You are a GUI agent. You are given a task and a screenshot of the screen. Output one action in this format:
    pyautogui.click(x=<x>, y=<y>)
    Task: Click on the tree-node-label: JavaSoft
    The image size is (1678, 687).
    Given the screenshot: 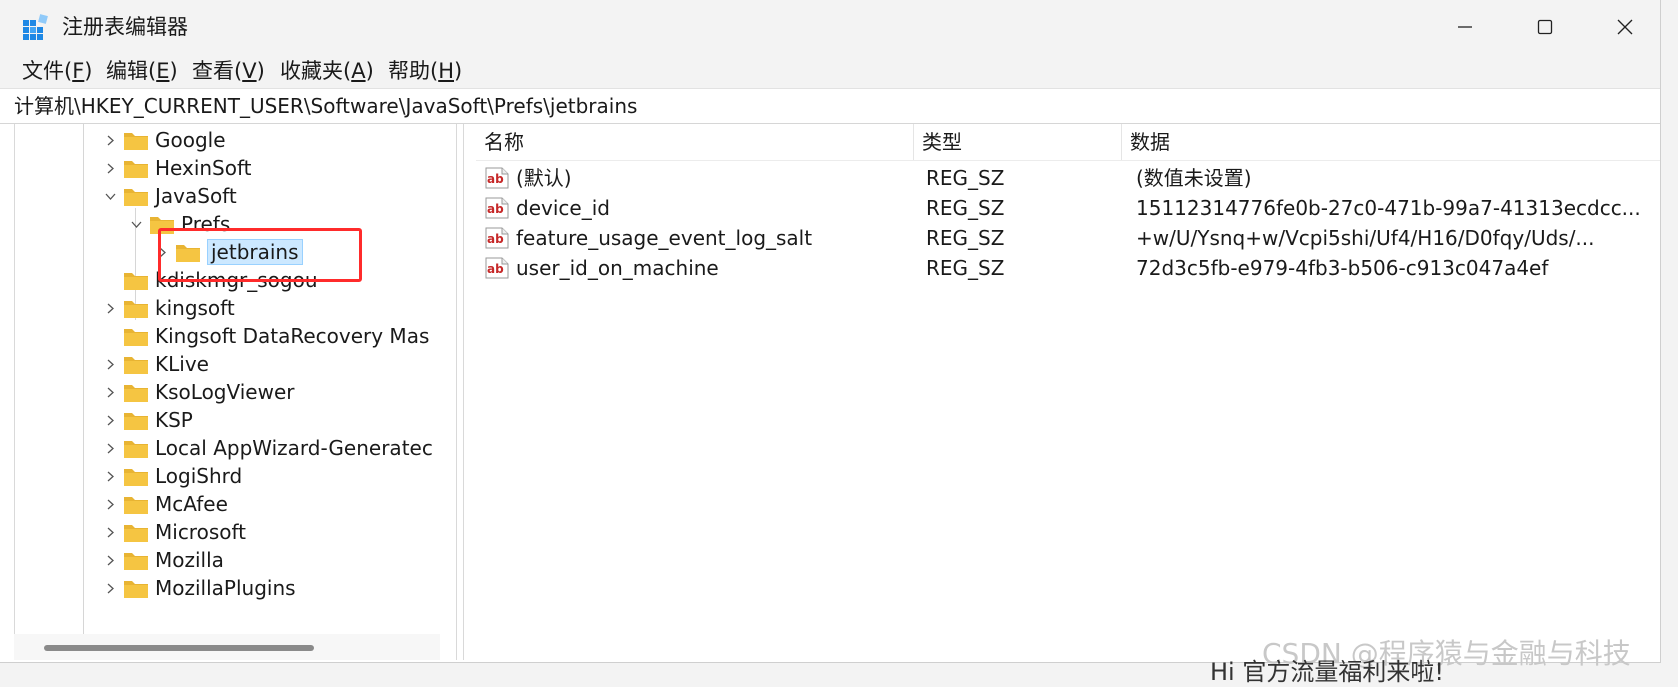 What is the action you would take?
    pyautogui.click(x=196, y=196)
    